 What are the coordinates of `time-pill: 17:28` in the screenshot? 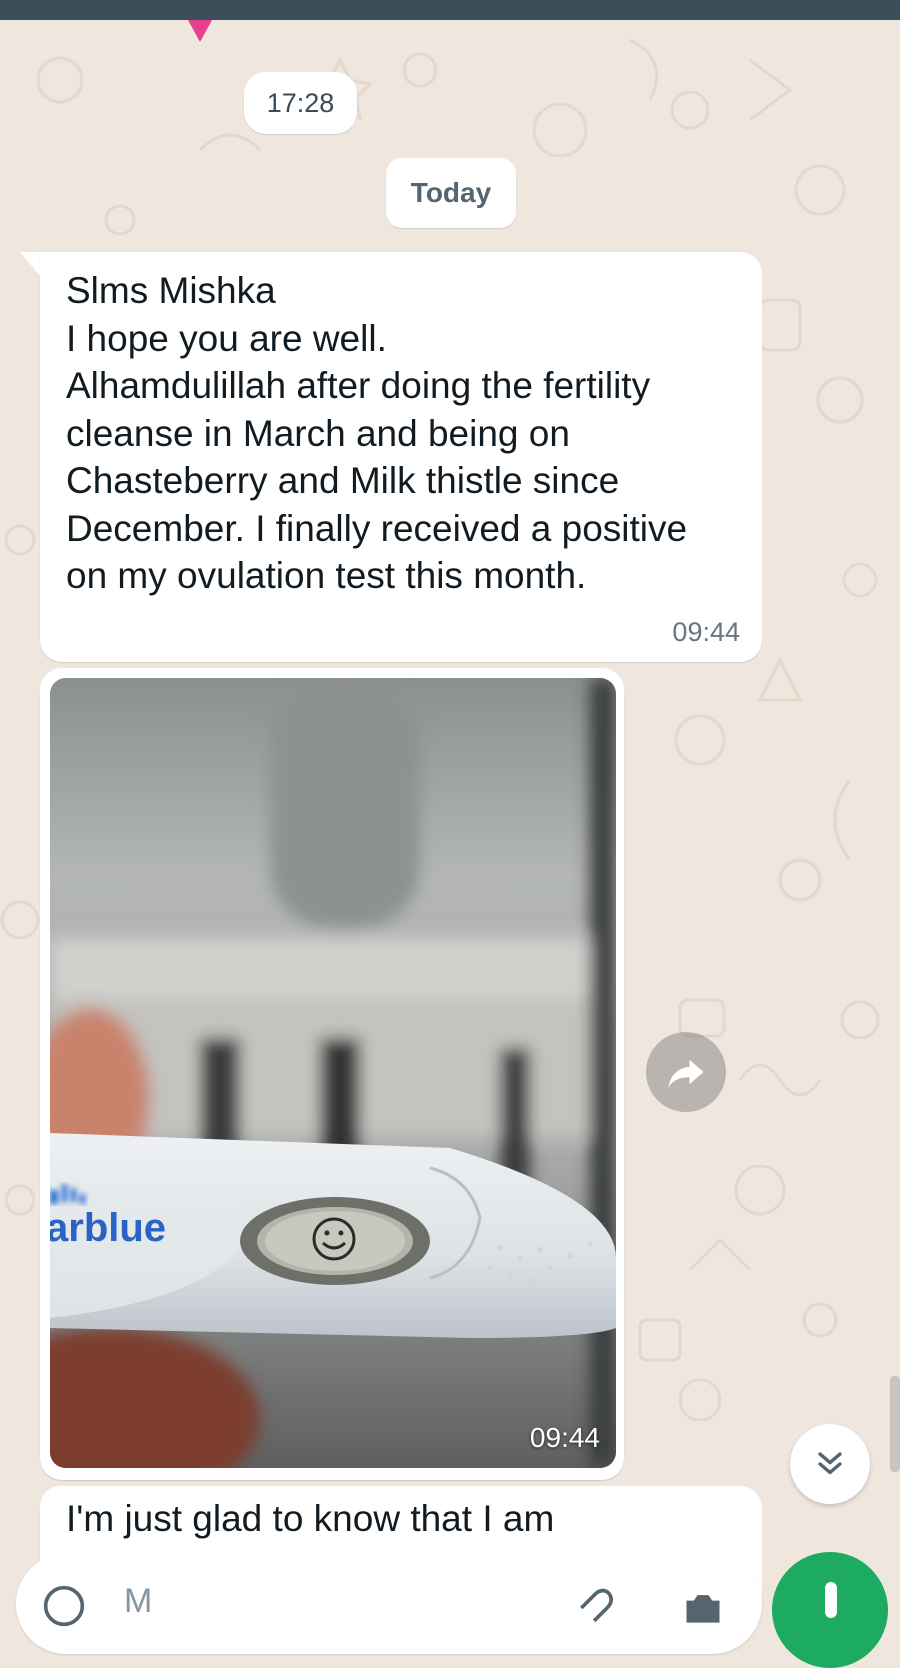 It's located at (300, 103).